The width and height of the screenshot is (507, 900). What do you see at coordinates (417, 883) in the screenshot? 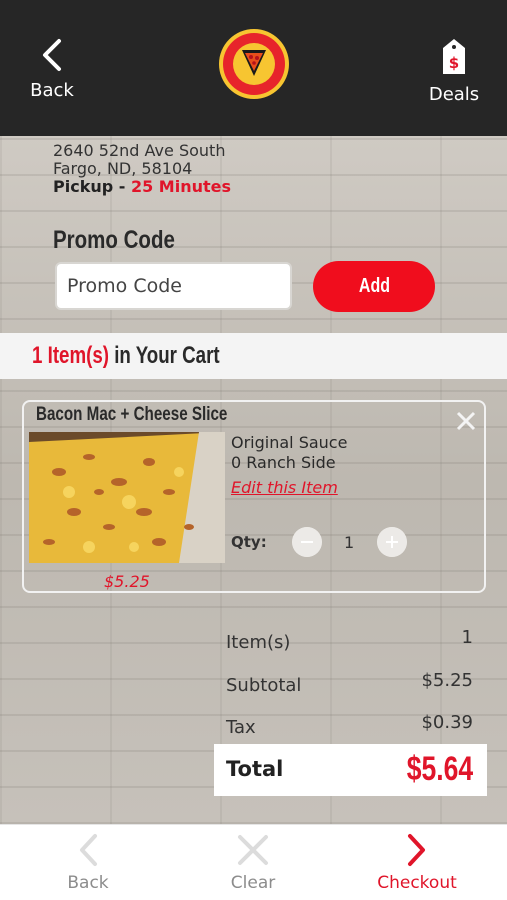
I see `footer-checkout-label: Checkout` at bounding box center [417, 883].